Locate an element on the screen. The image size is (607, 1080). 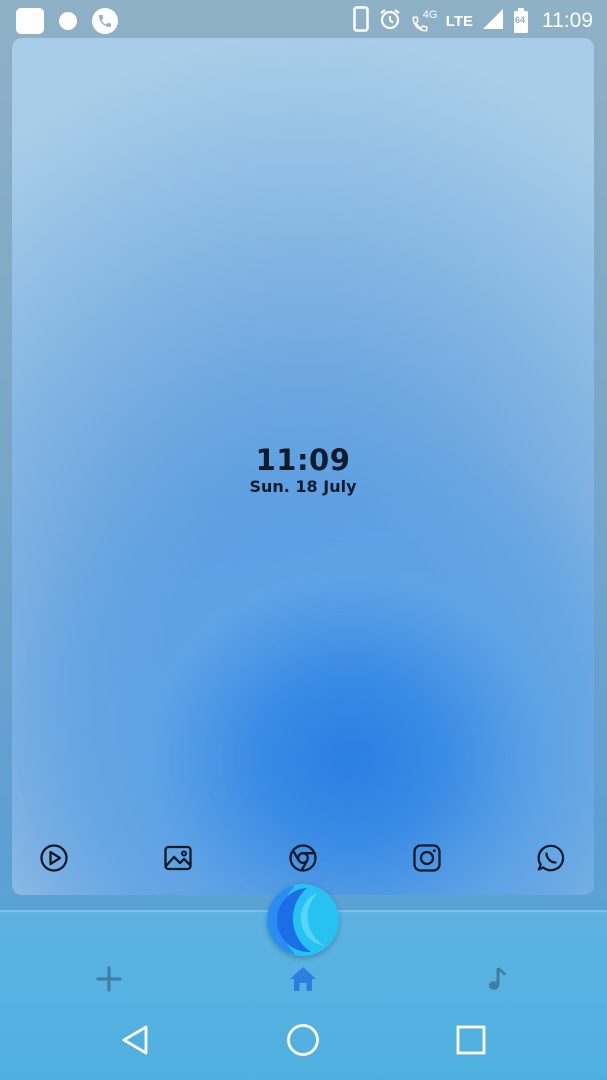
signal-icon is located at coordinates (493, 21).